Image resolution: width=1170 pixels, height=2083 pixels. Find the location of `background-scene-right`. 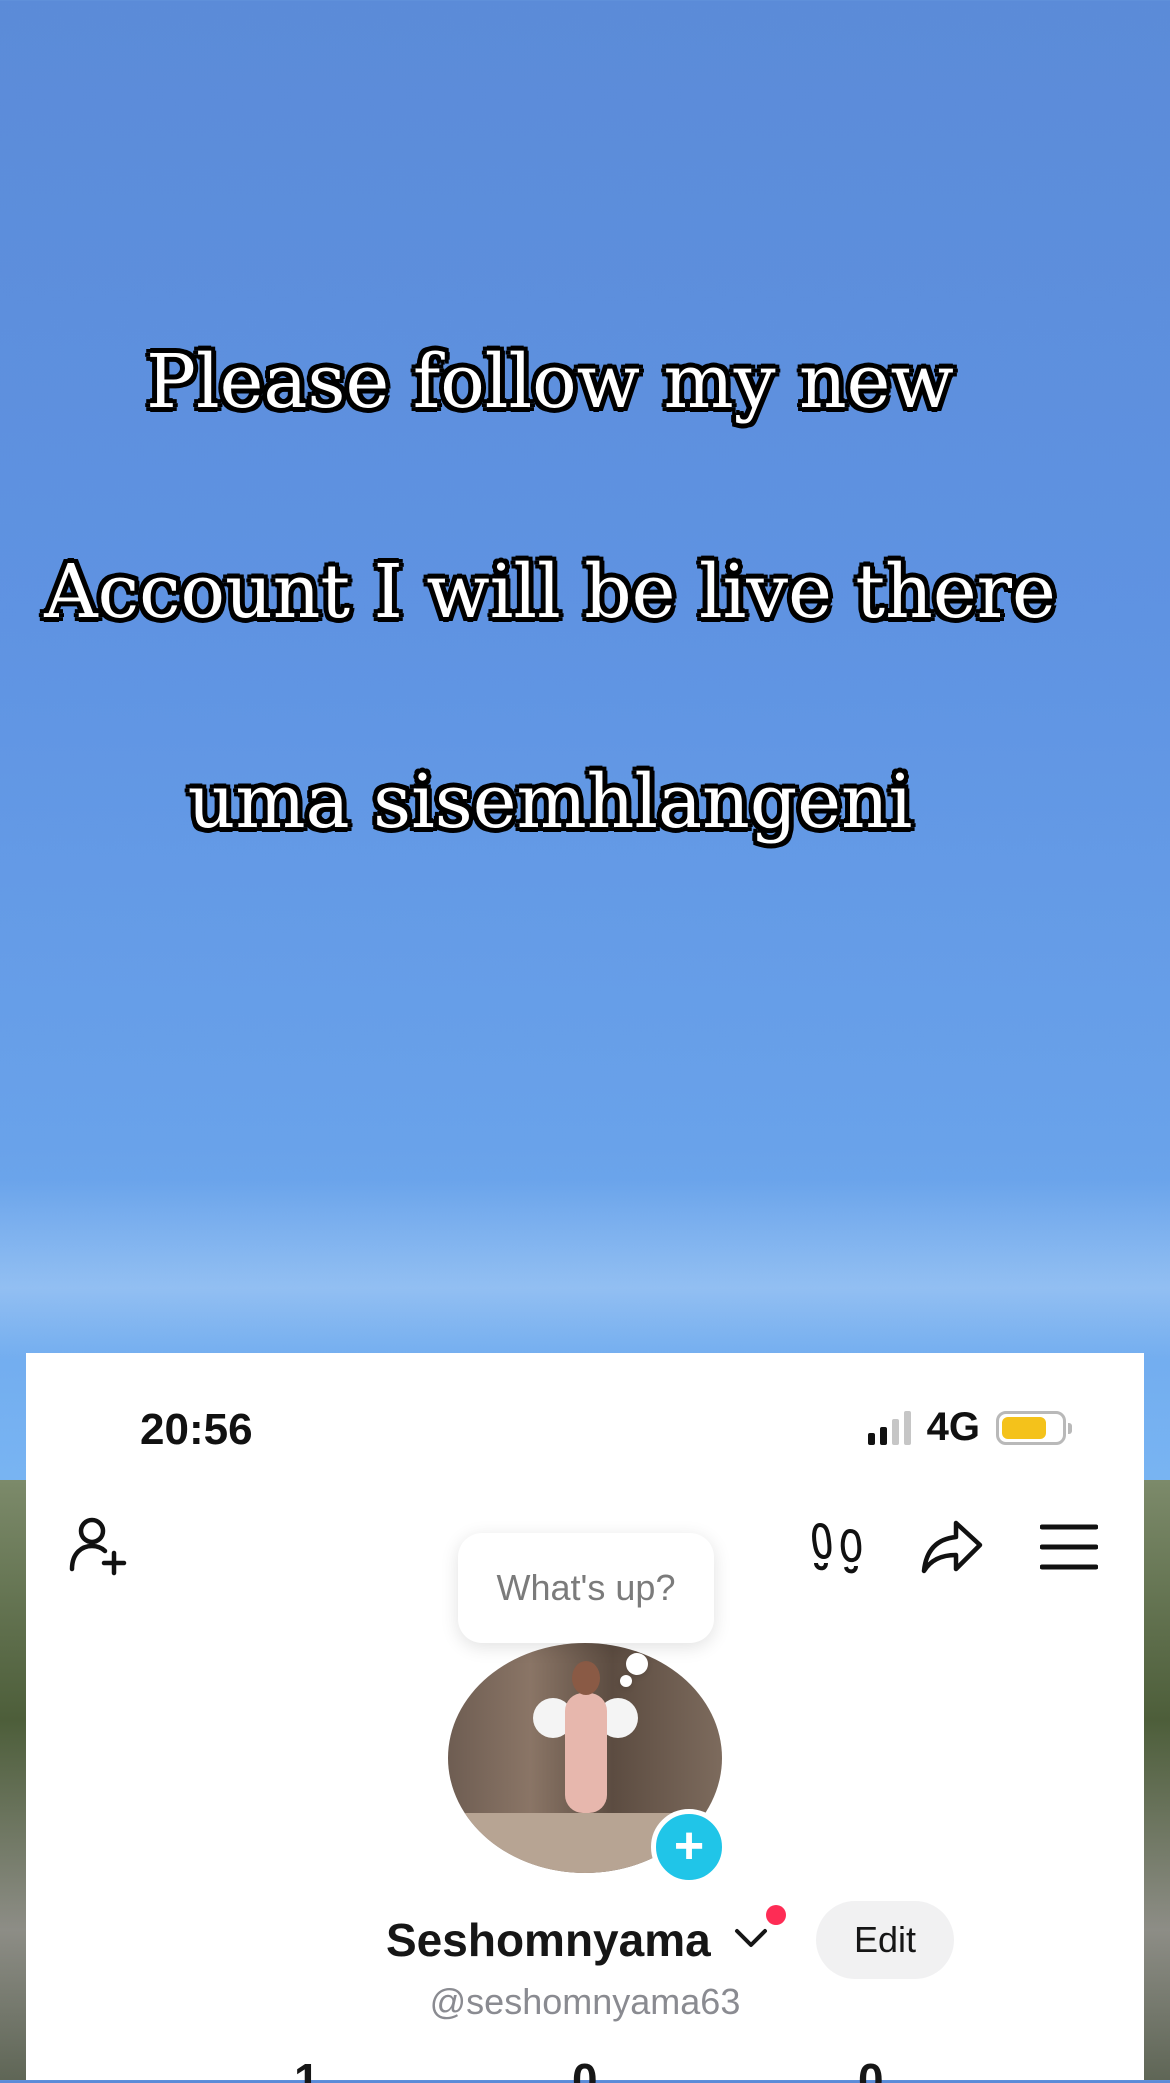

background-scene-right is located at coordinates (1157, 1780).